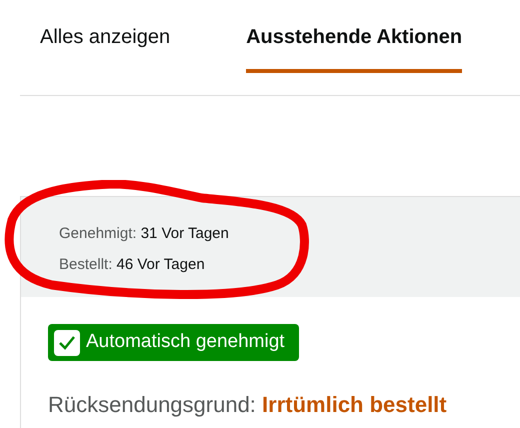 The width and height of the screenshot is (520, 428). What do you see at coordinates (354, 36) in the screenshot?
I see `tab: Ausstehende Aktionen` at bounding box center [354, 36].